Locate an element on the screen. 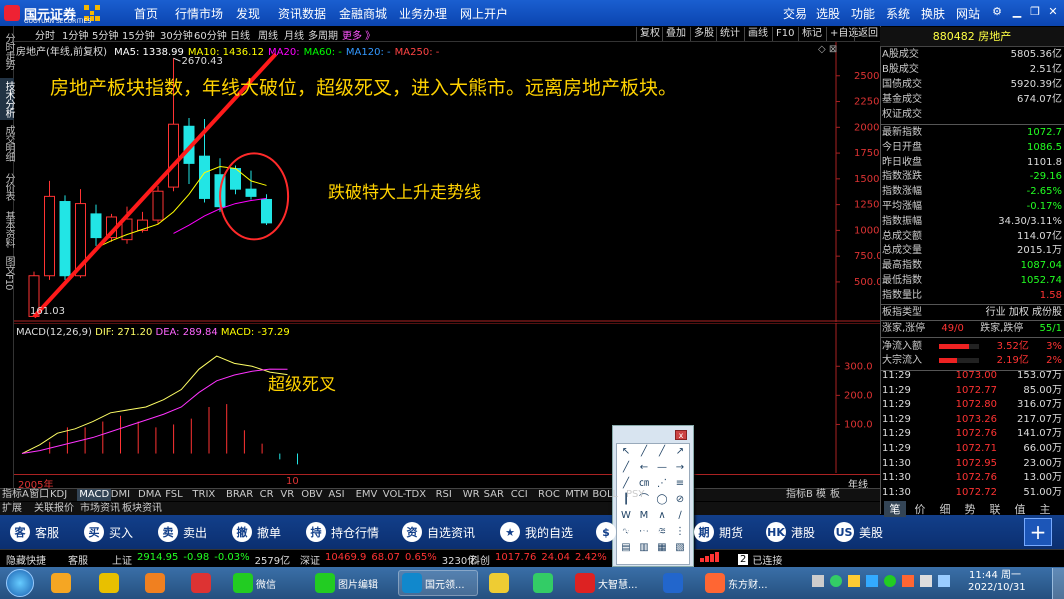  tick-tab-1: 价 is located at coordinates (920, 509).